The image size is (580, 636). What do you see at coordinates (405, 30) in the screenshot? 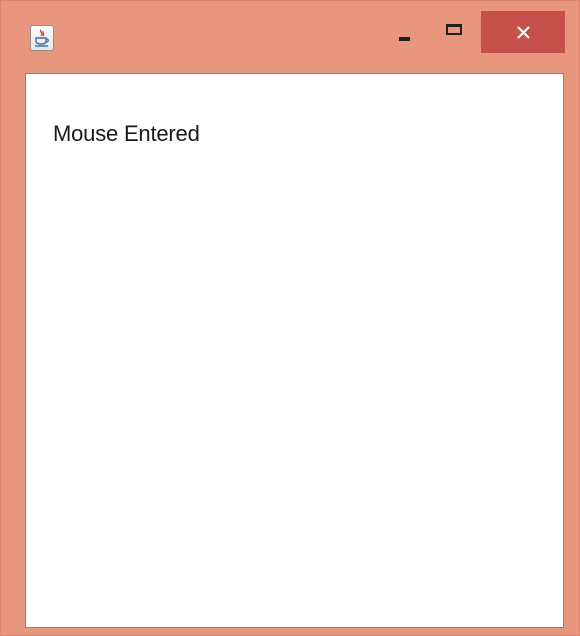
I see `minimize-button` at bounding box center [405, 30].